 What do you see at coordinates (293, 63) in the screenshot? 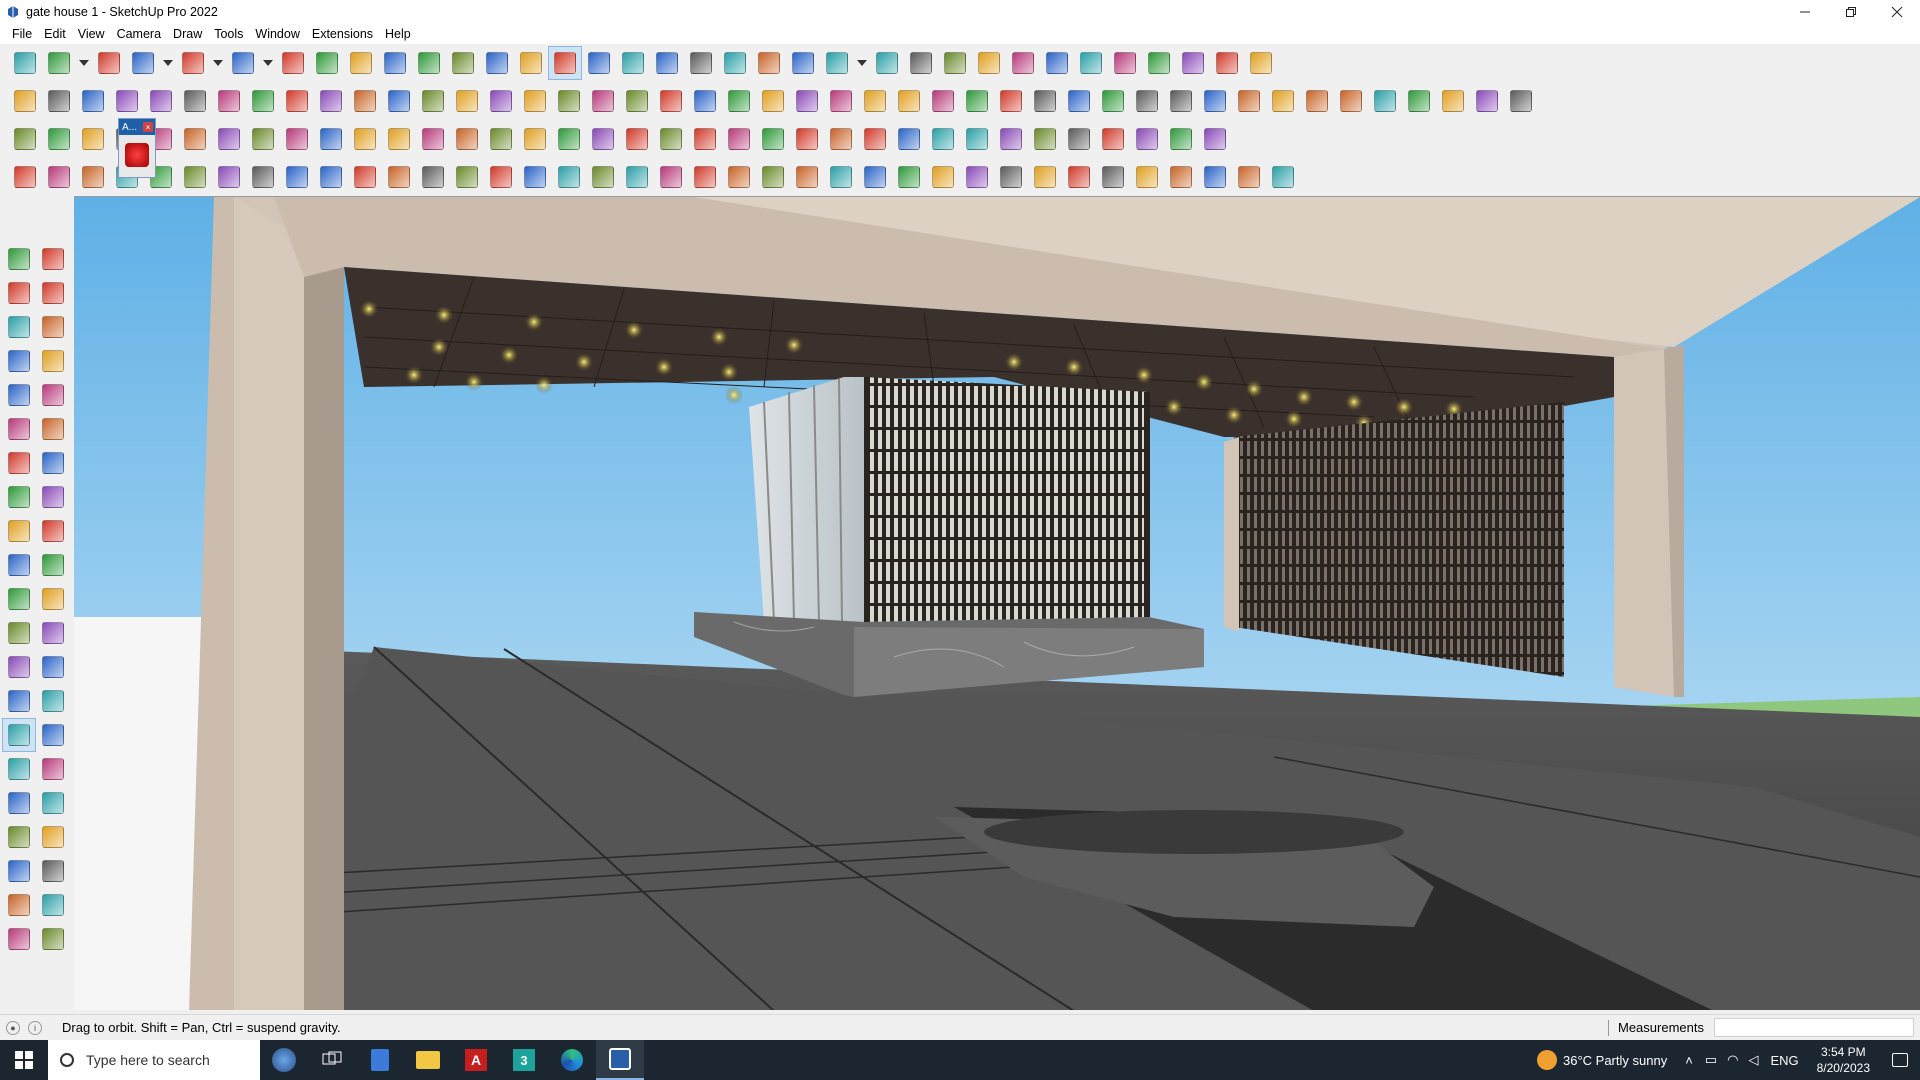
I see `push-pull-button` at bounding box center [293, 63].